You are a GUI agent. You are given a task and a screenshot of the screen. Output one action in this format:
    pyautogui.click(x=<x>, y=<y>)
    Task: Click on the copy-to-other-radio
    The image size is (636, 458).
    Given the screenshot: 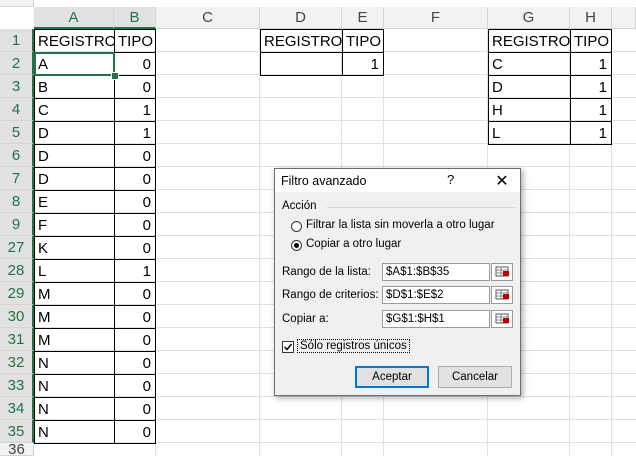 What is the action you would take?
    pyautogui.click(x=296, y=245)
    